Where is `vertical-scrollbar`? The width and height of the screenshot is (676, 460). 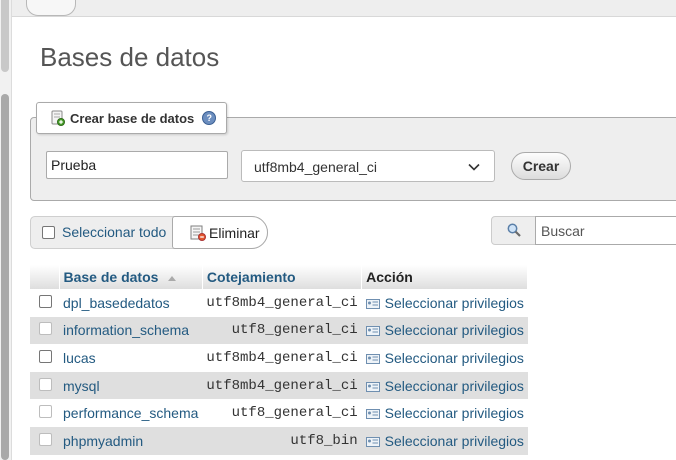 vertical-scrollbar is located at coordinates (6, 230).